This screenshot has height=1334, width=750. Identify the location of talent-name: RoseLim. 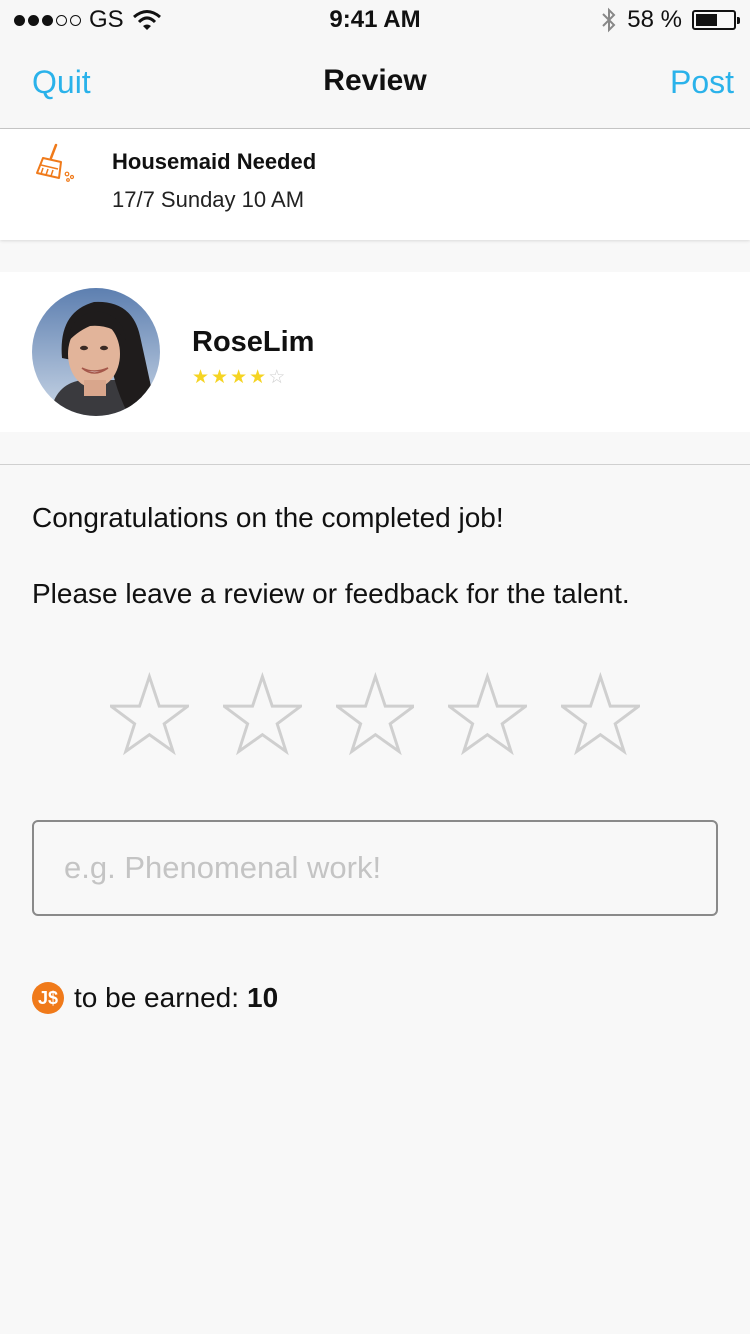
(253, 342).